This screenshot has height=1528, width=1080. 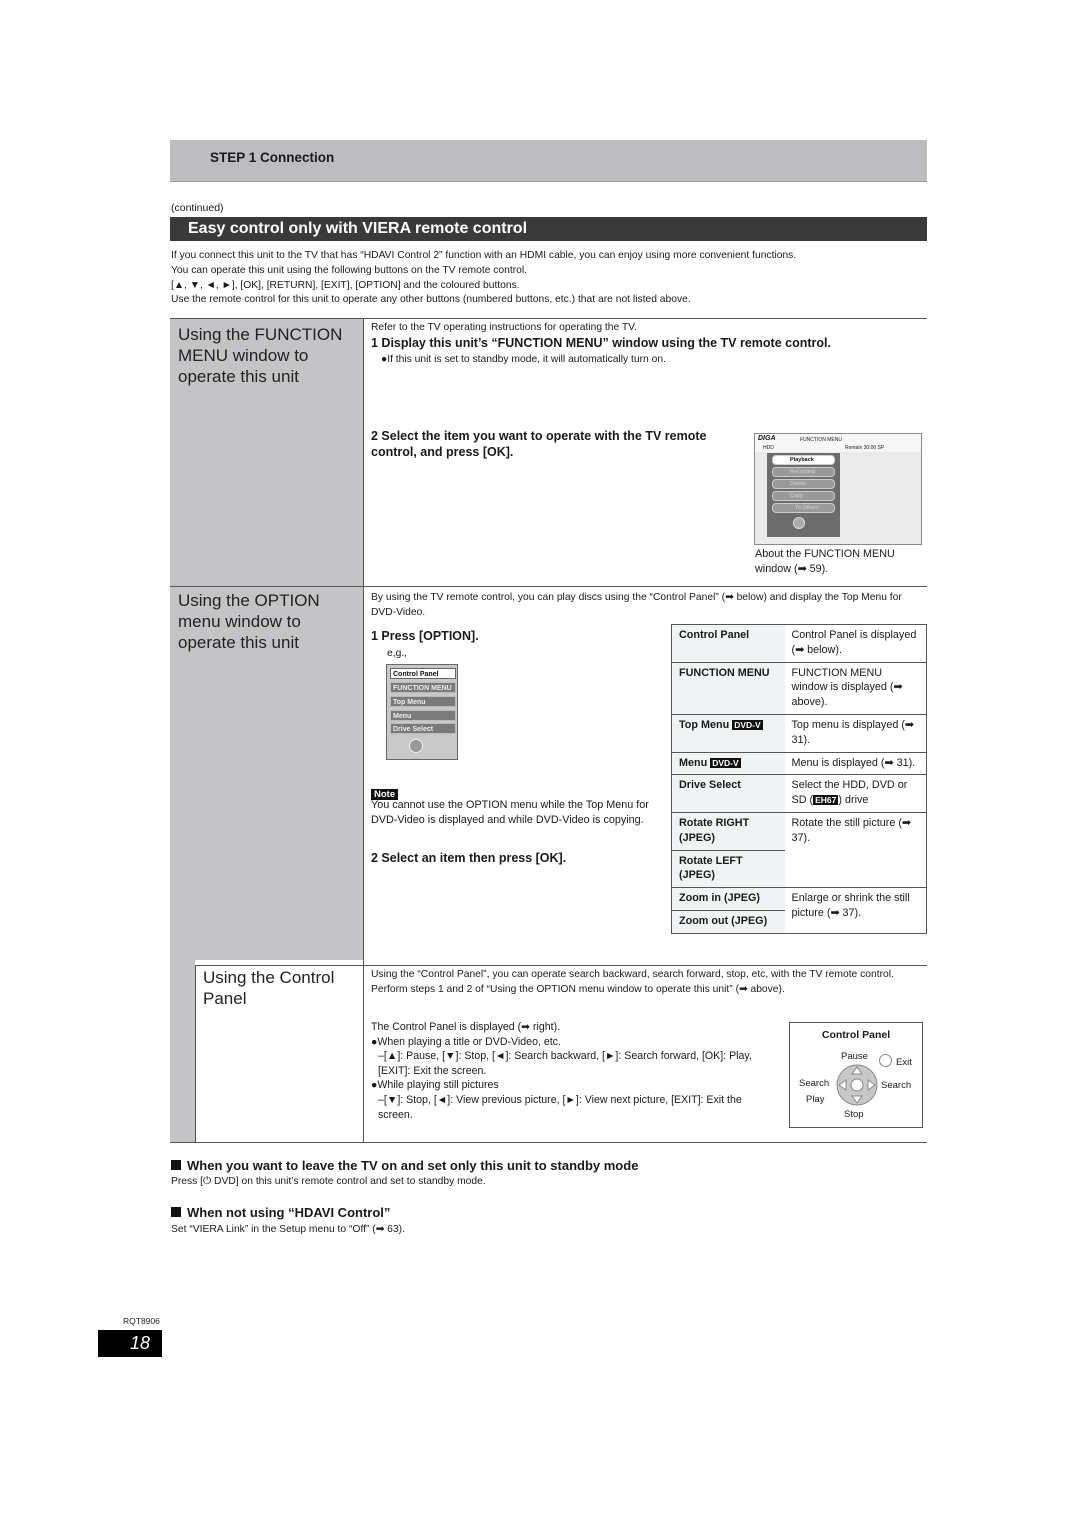 I want to click on menu-item-recording: Recording, so click(x=803, y=472).